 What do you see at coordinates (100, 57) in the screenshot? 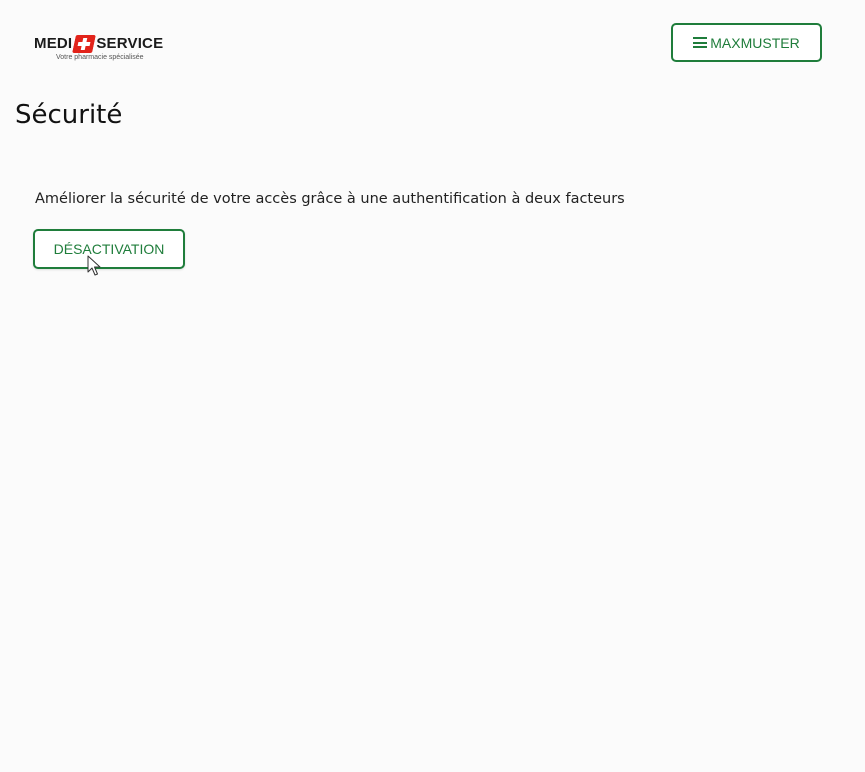
I see `logo-tagline: Votre pharmacie spécialisée` at bounding box center [100, 57].